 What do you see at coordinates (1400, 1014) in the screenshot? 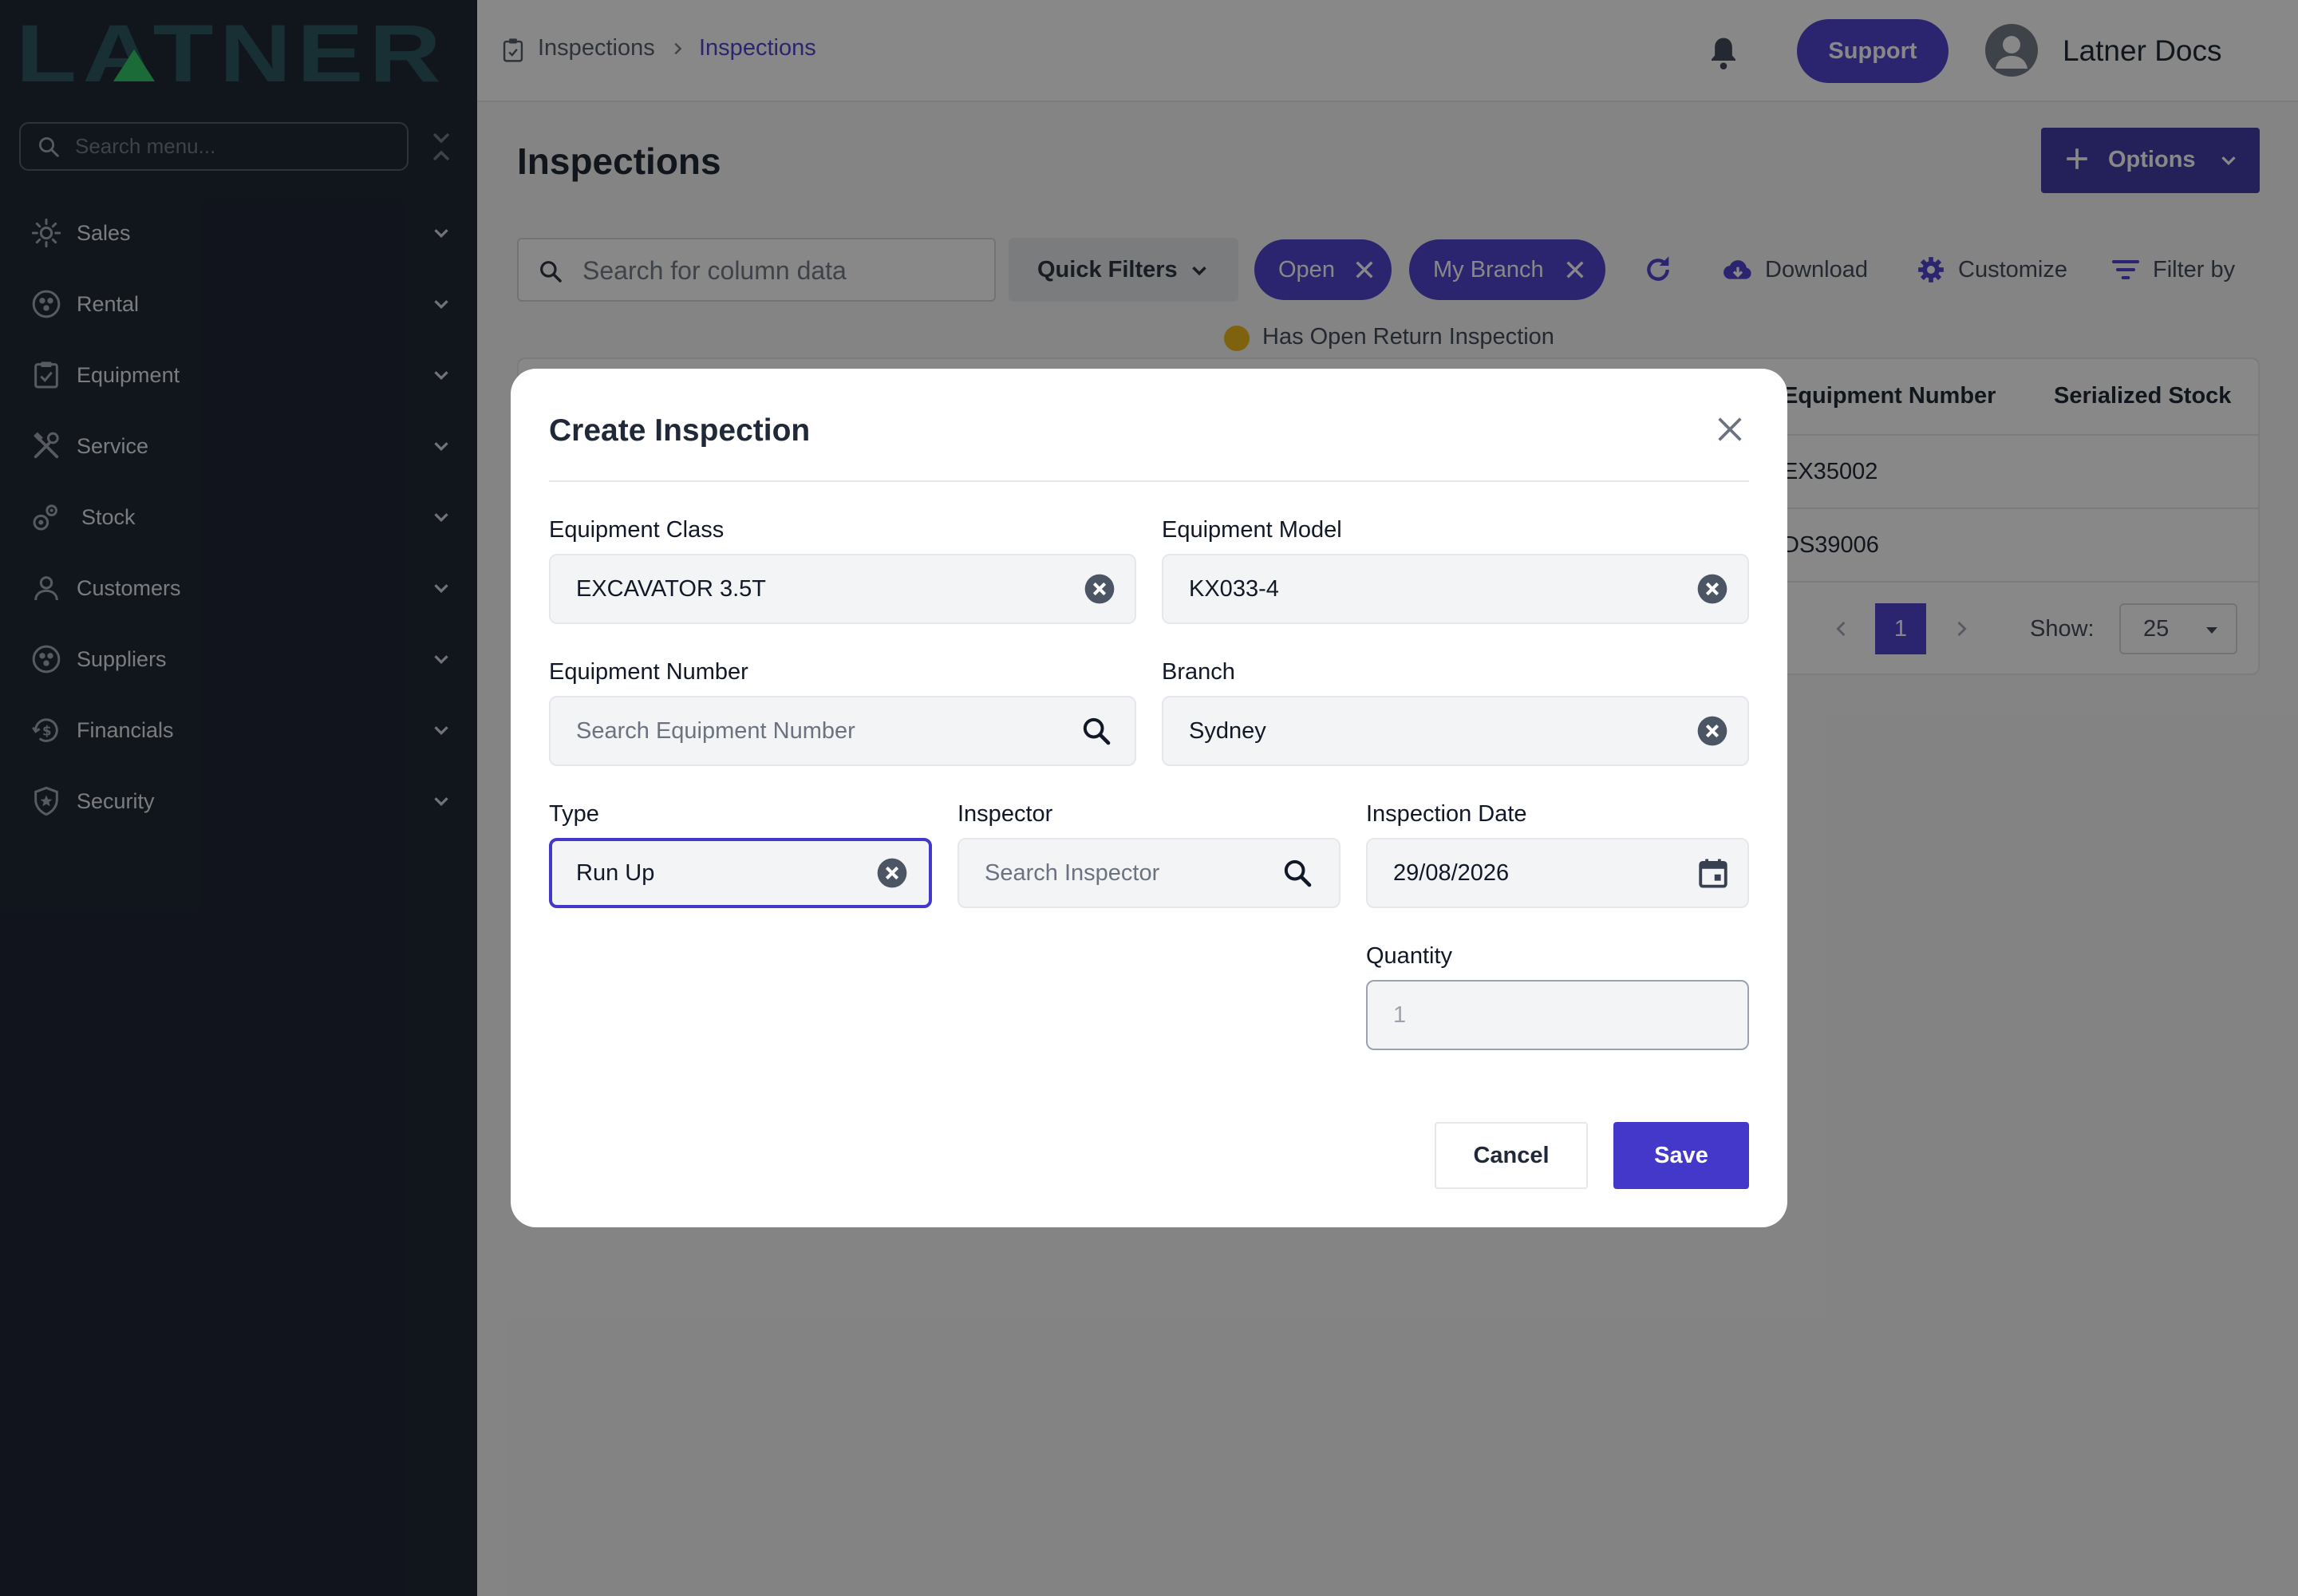
I see `quantity-value: 1` at bounding box center [1400, 1014].